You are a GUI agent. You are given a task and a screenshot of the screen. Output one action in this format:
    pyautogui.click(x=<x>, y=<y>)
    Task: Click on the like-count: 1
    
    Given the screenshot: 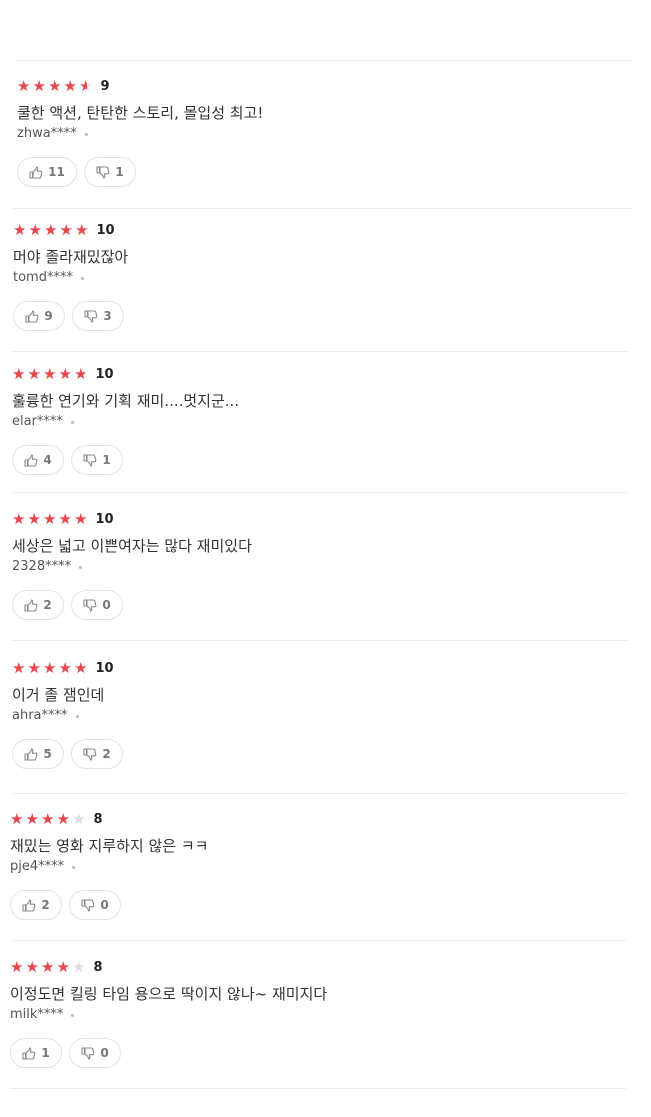 What is the action you would take?
    pyautogui.click(x=45, y=1053)
    